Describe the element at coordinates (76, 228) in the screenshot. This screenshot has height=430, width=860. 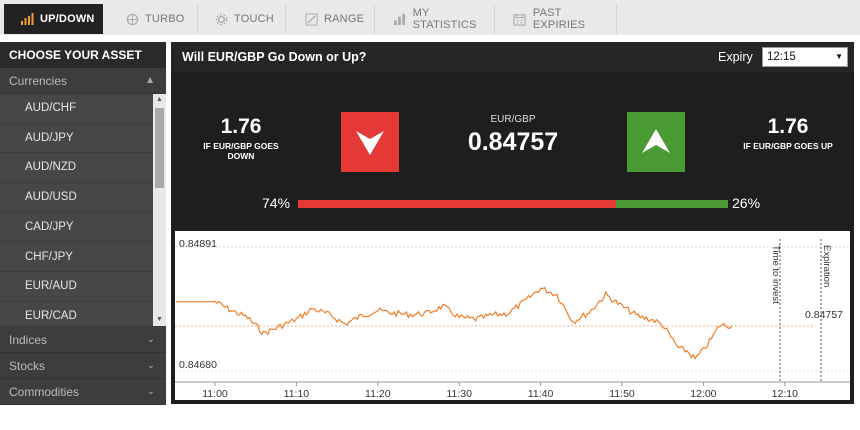
I see `asset-item-cad-jpy: CAD/JPY` at that location.